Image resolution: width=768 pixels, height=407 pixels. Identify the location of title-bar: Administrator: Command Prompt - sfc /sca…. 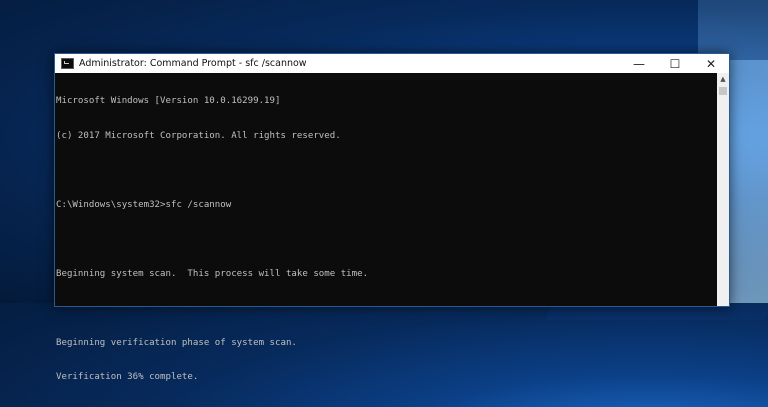
(392, 63).